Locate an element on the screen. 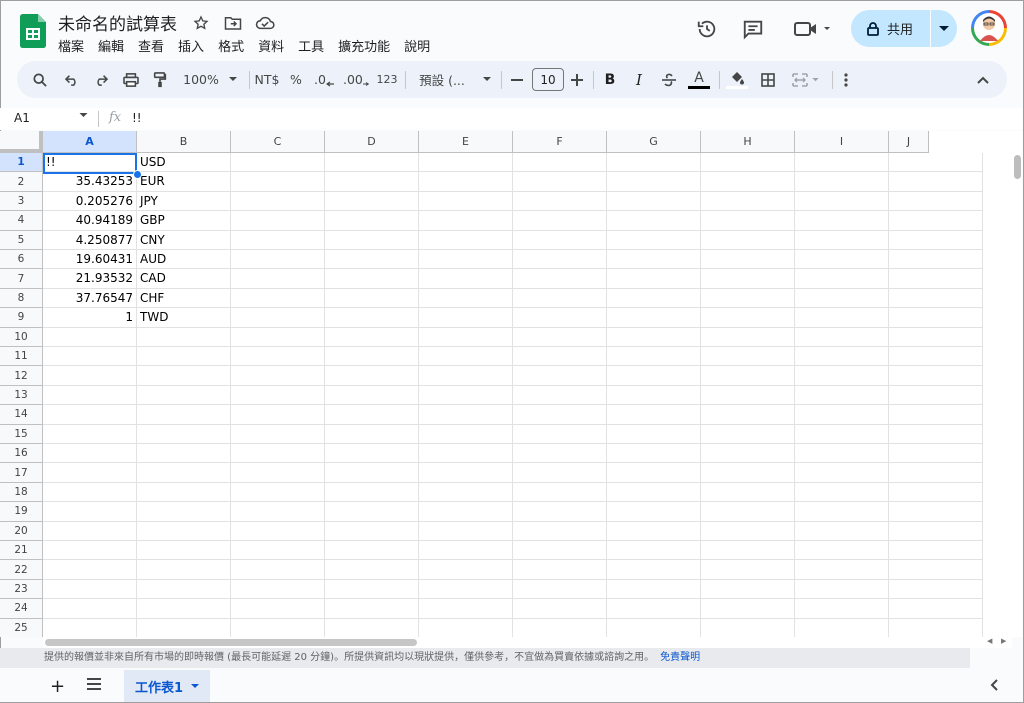  cell-g10 is located at coordinates (654, 337).